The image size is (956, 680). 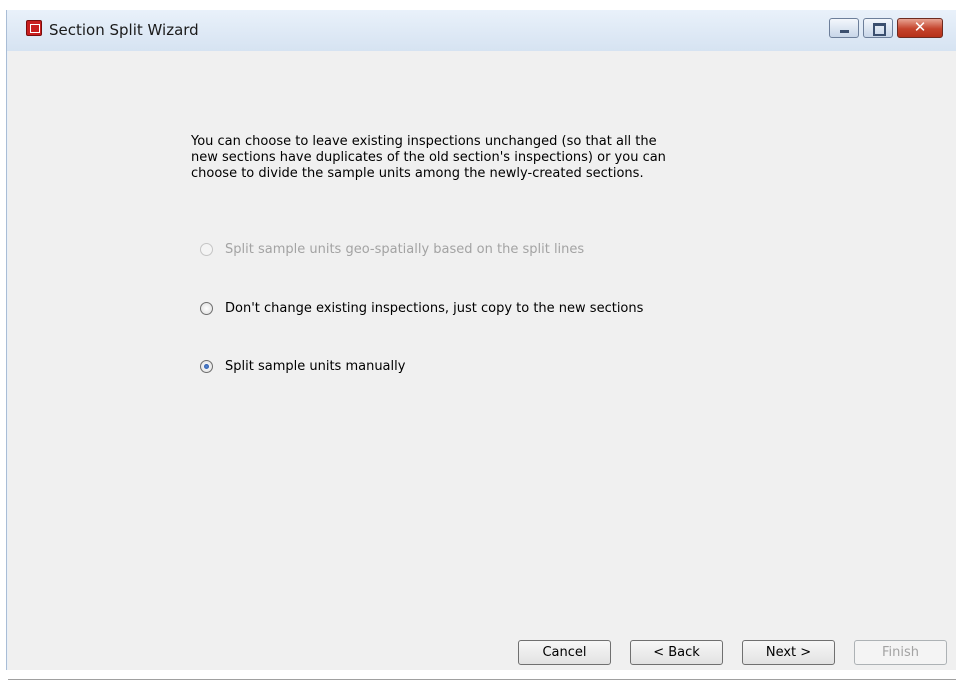 I want to click on minimize-button, so click(x=844, y=28).